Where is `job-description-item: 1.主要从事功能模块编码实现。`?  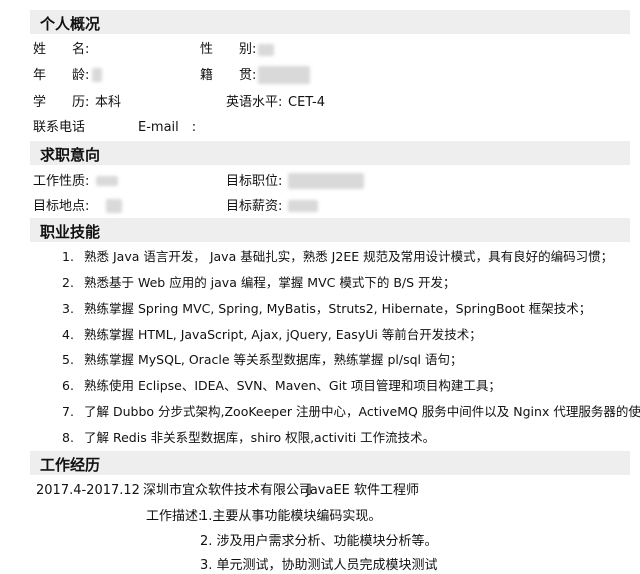 job-description-item: 1.主要从事功能模块编码实现。 is located at coordinates (291, 516).